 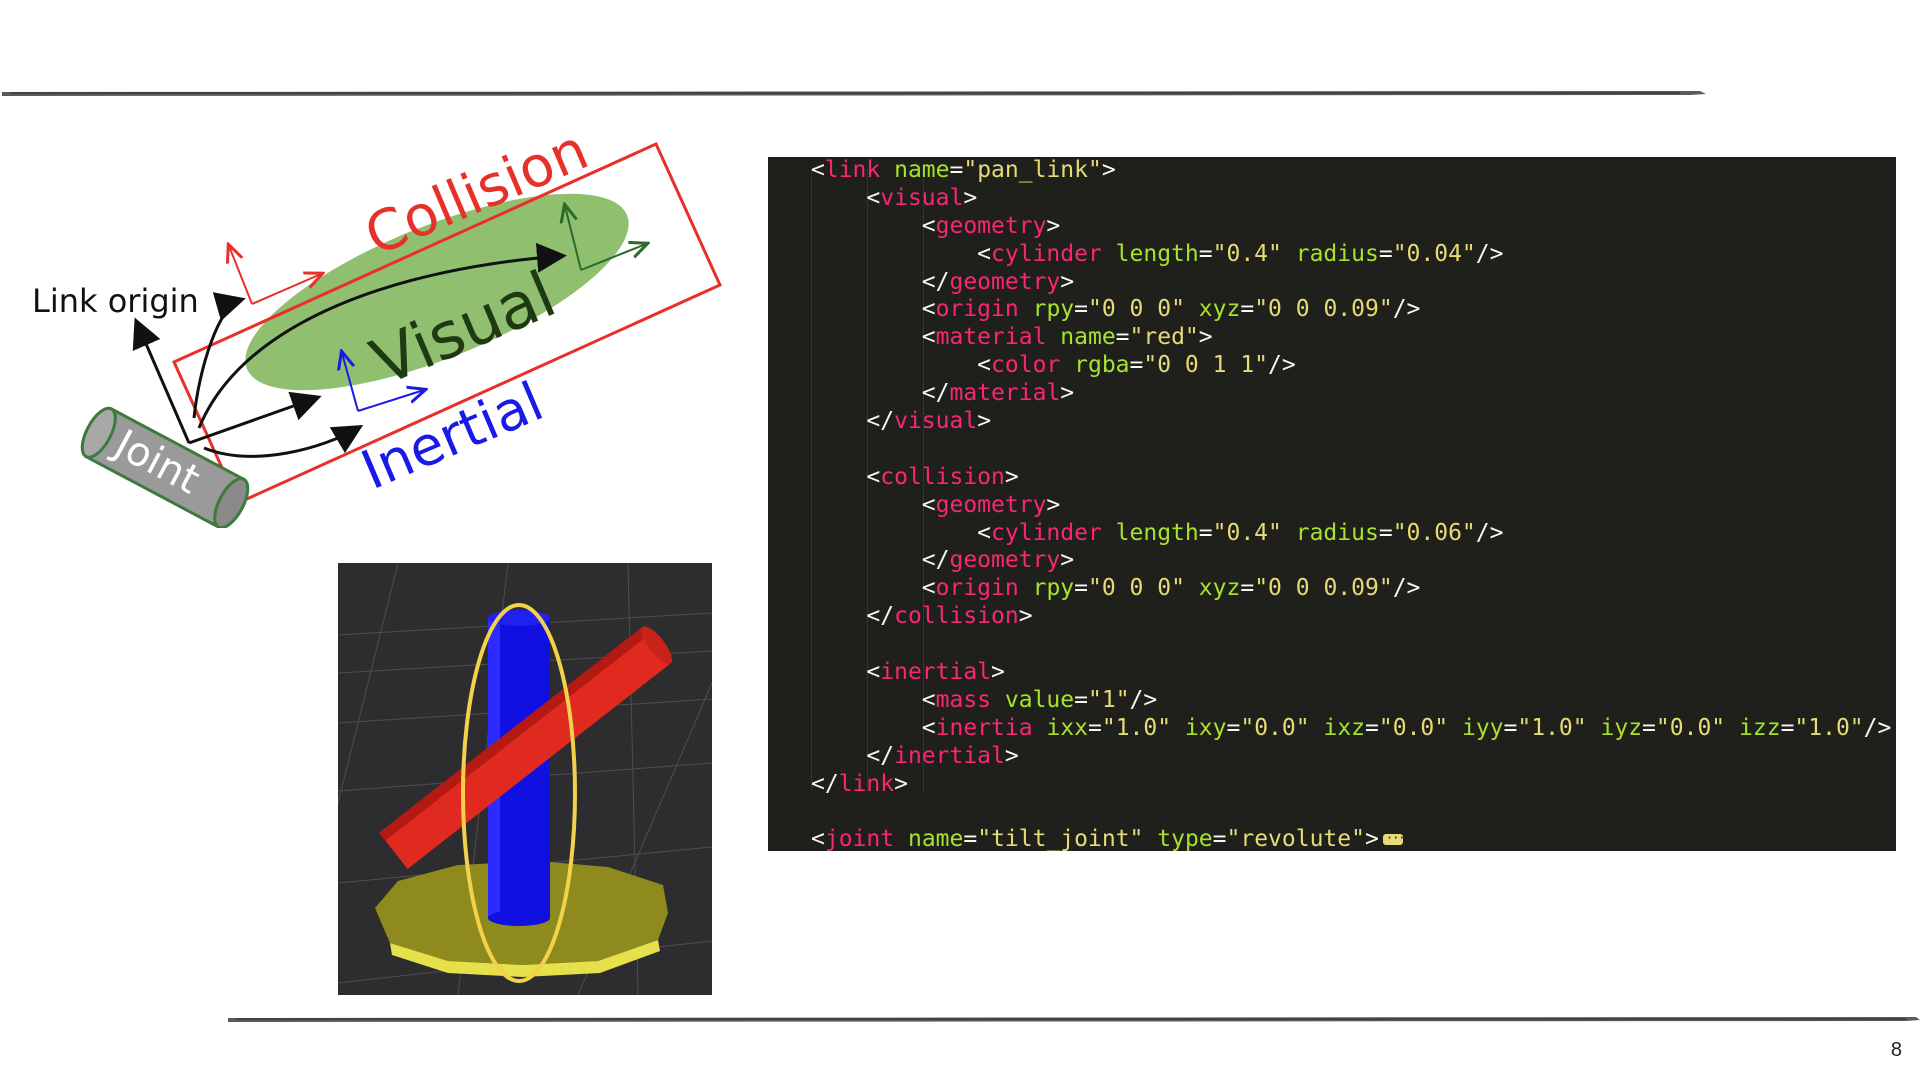 I want to click on code-line: <cylinder length="0.4" radius="0.06"/>, so click(x=1351, y=534).